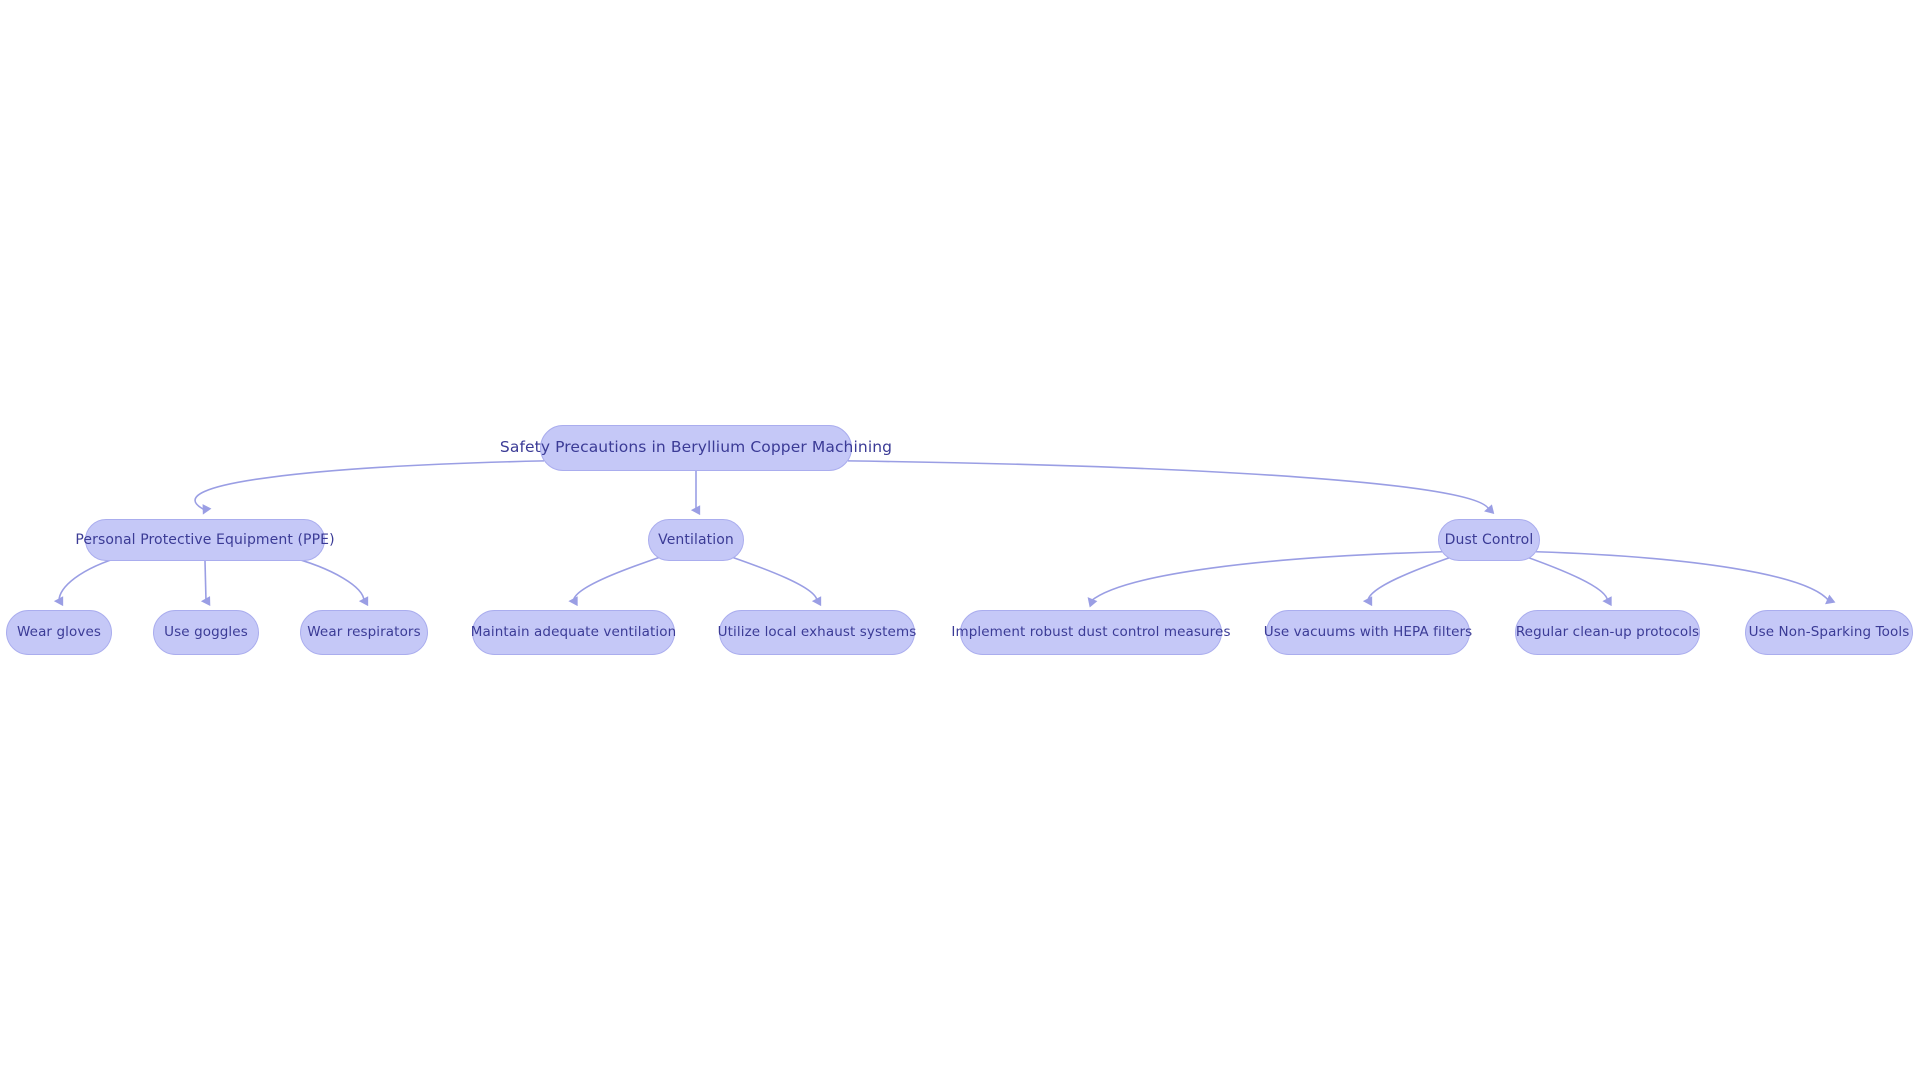  I want to click on node-wear-gloves: Wear gloves, so click(59, 632).